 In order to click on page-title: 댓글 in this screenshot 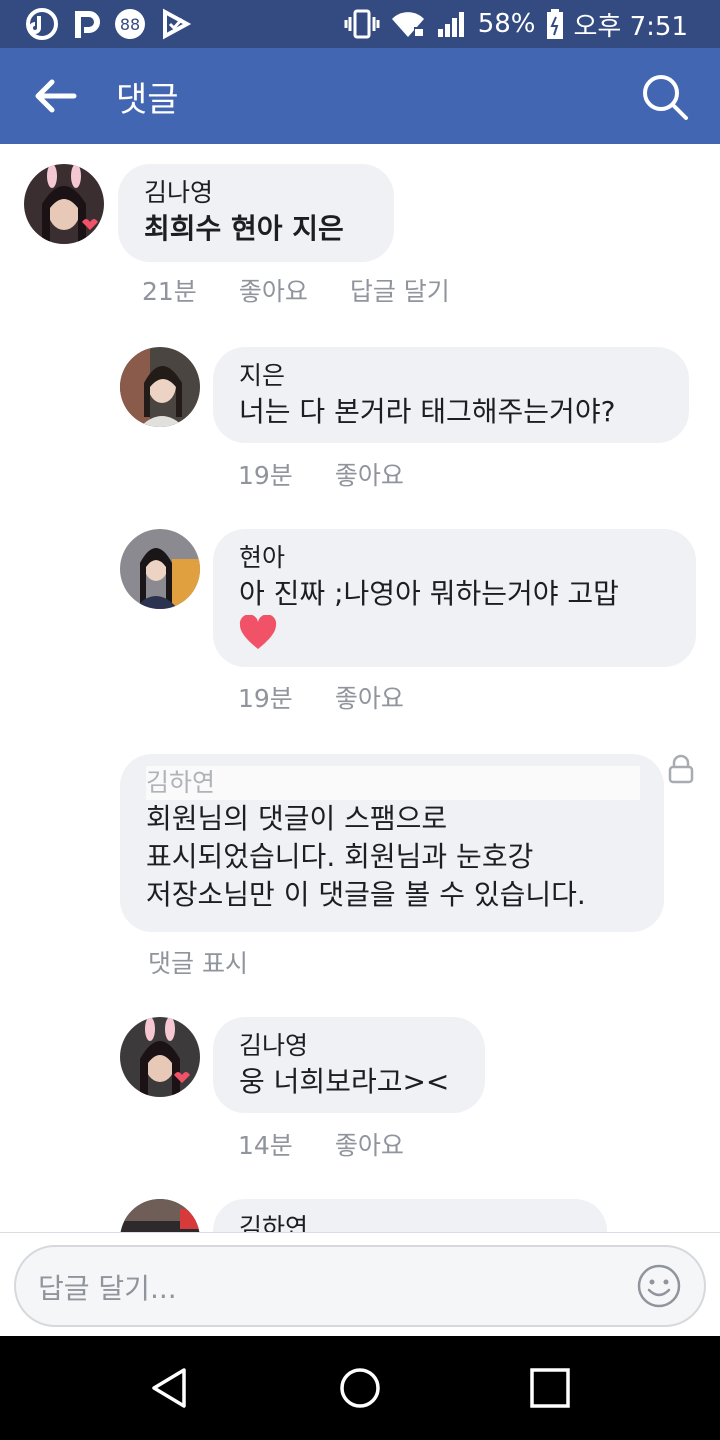, I will do `click(147, 100)`.